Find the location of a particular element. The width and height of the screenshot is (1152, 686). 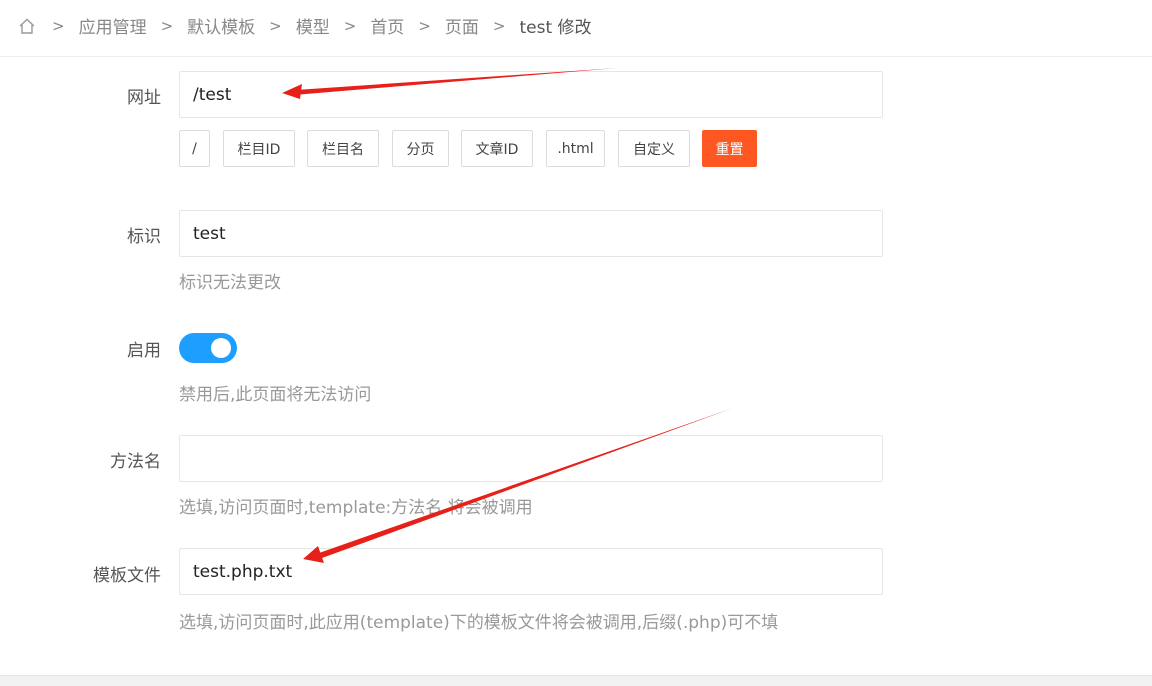

method-label: 方法名 is located at coordinates (135, 462).